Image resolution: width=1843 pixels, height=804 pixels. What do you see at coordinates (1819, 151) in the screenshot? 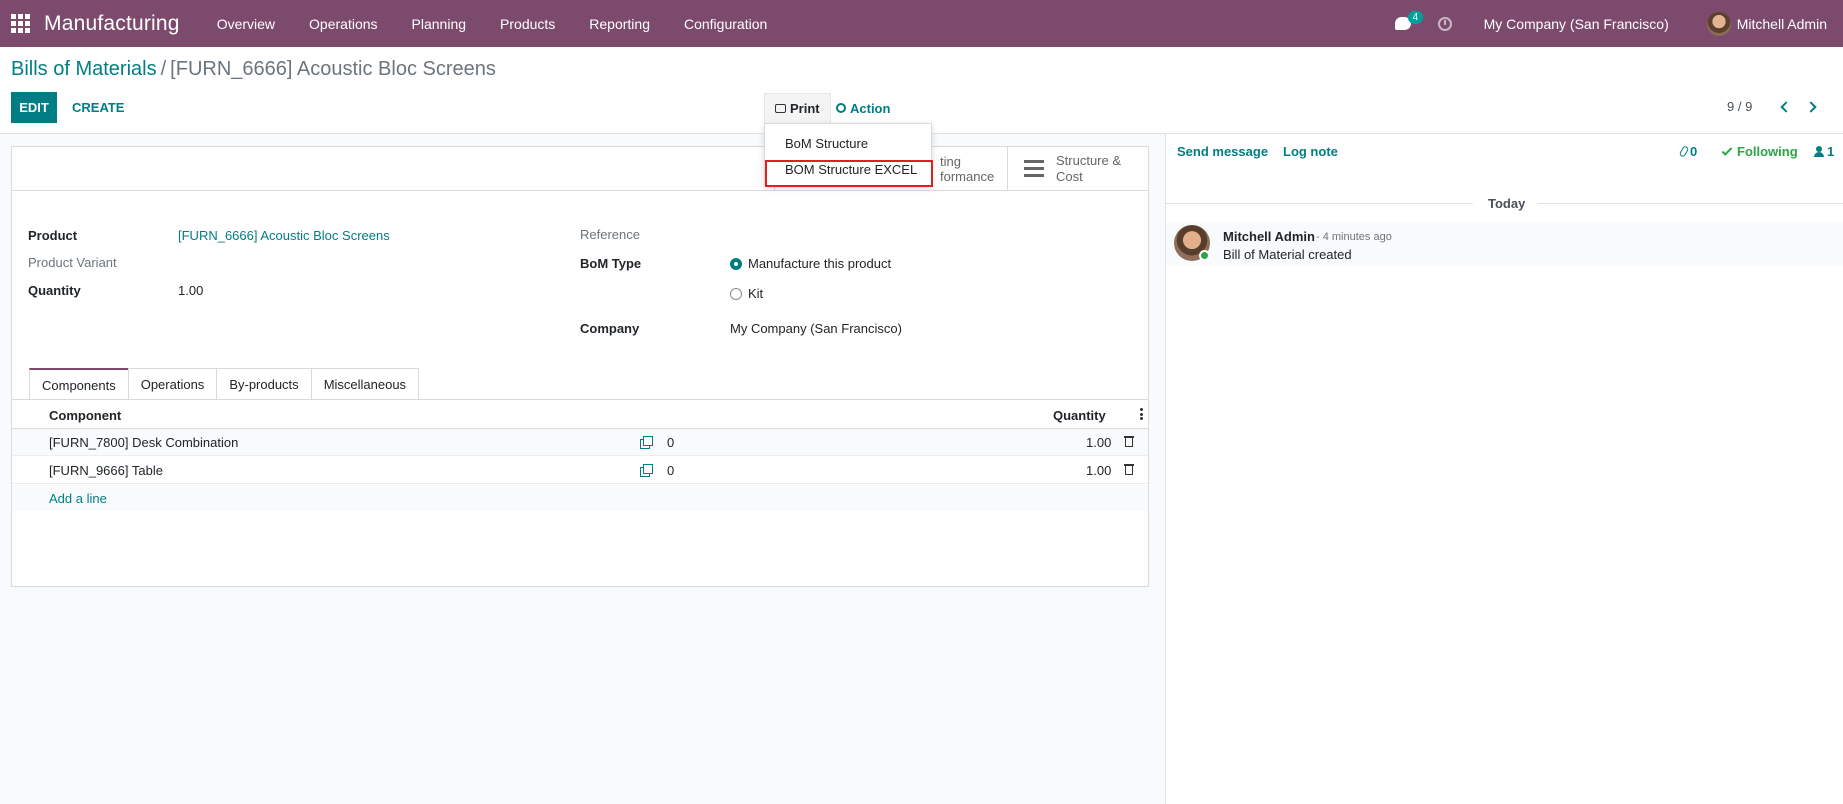
I see `user-icon` at bounding box center [1819, 151].